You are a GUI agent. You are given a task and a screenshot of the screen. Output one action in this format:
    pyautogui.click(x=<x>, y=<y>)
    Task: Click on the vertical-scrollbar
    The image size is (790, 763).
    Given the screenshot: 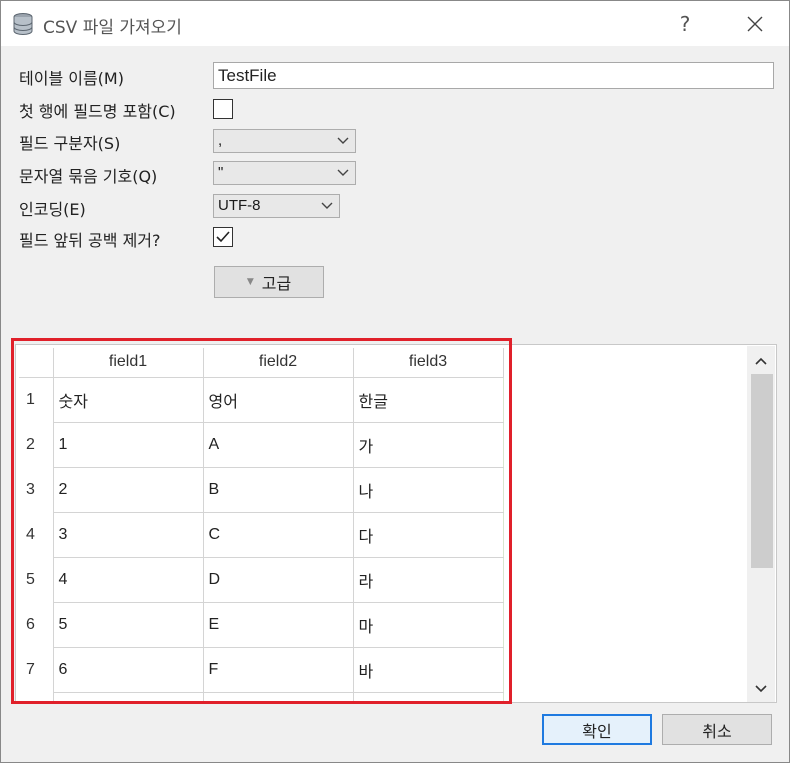 What is the action you would take?
    pyautogui.click(x=761, y=524)
    